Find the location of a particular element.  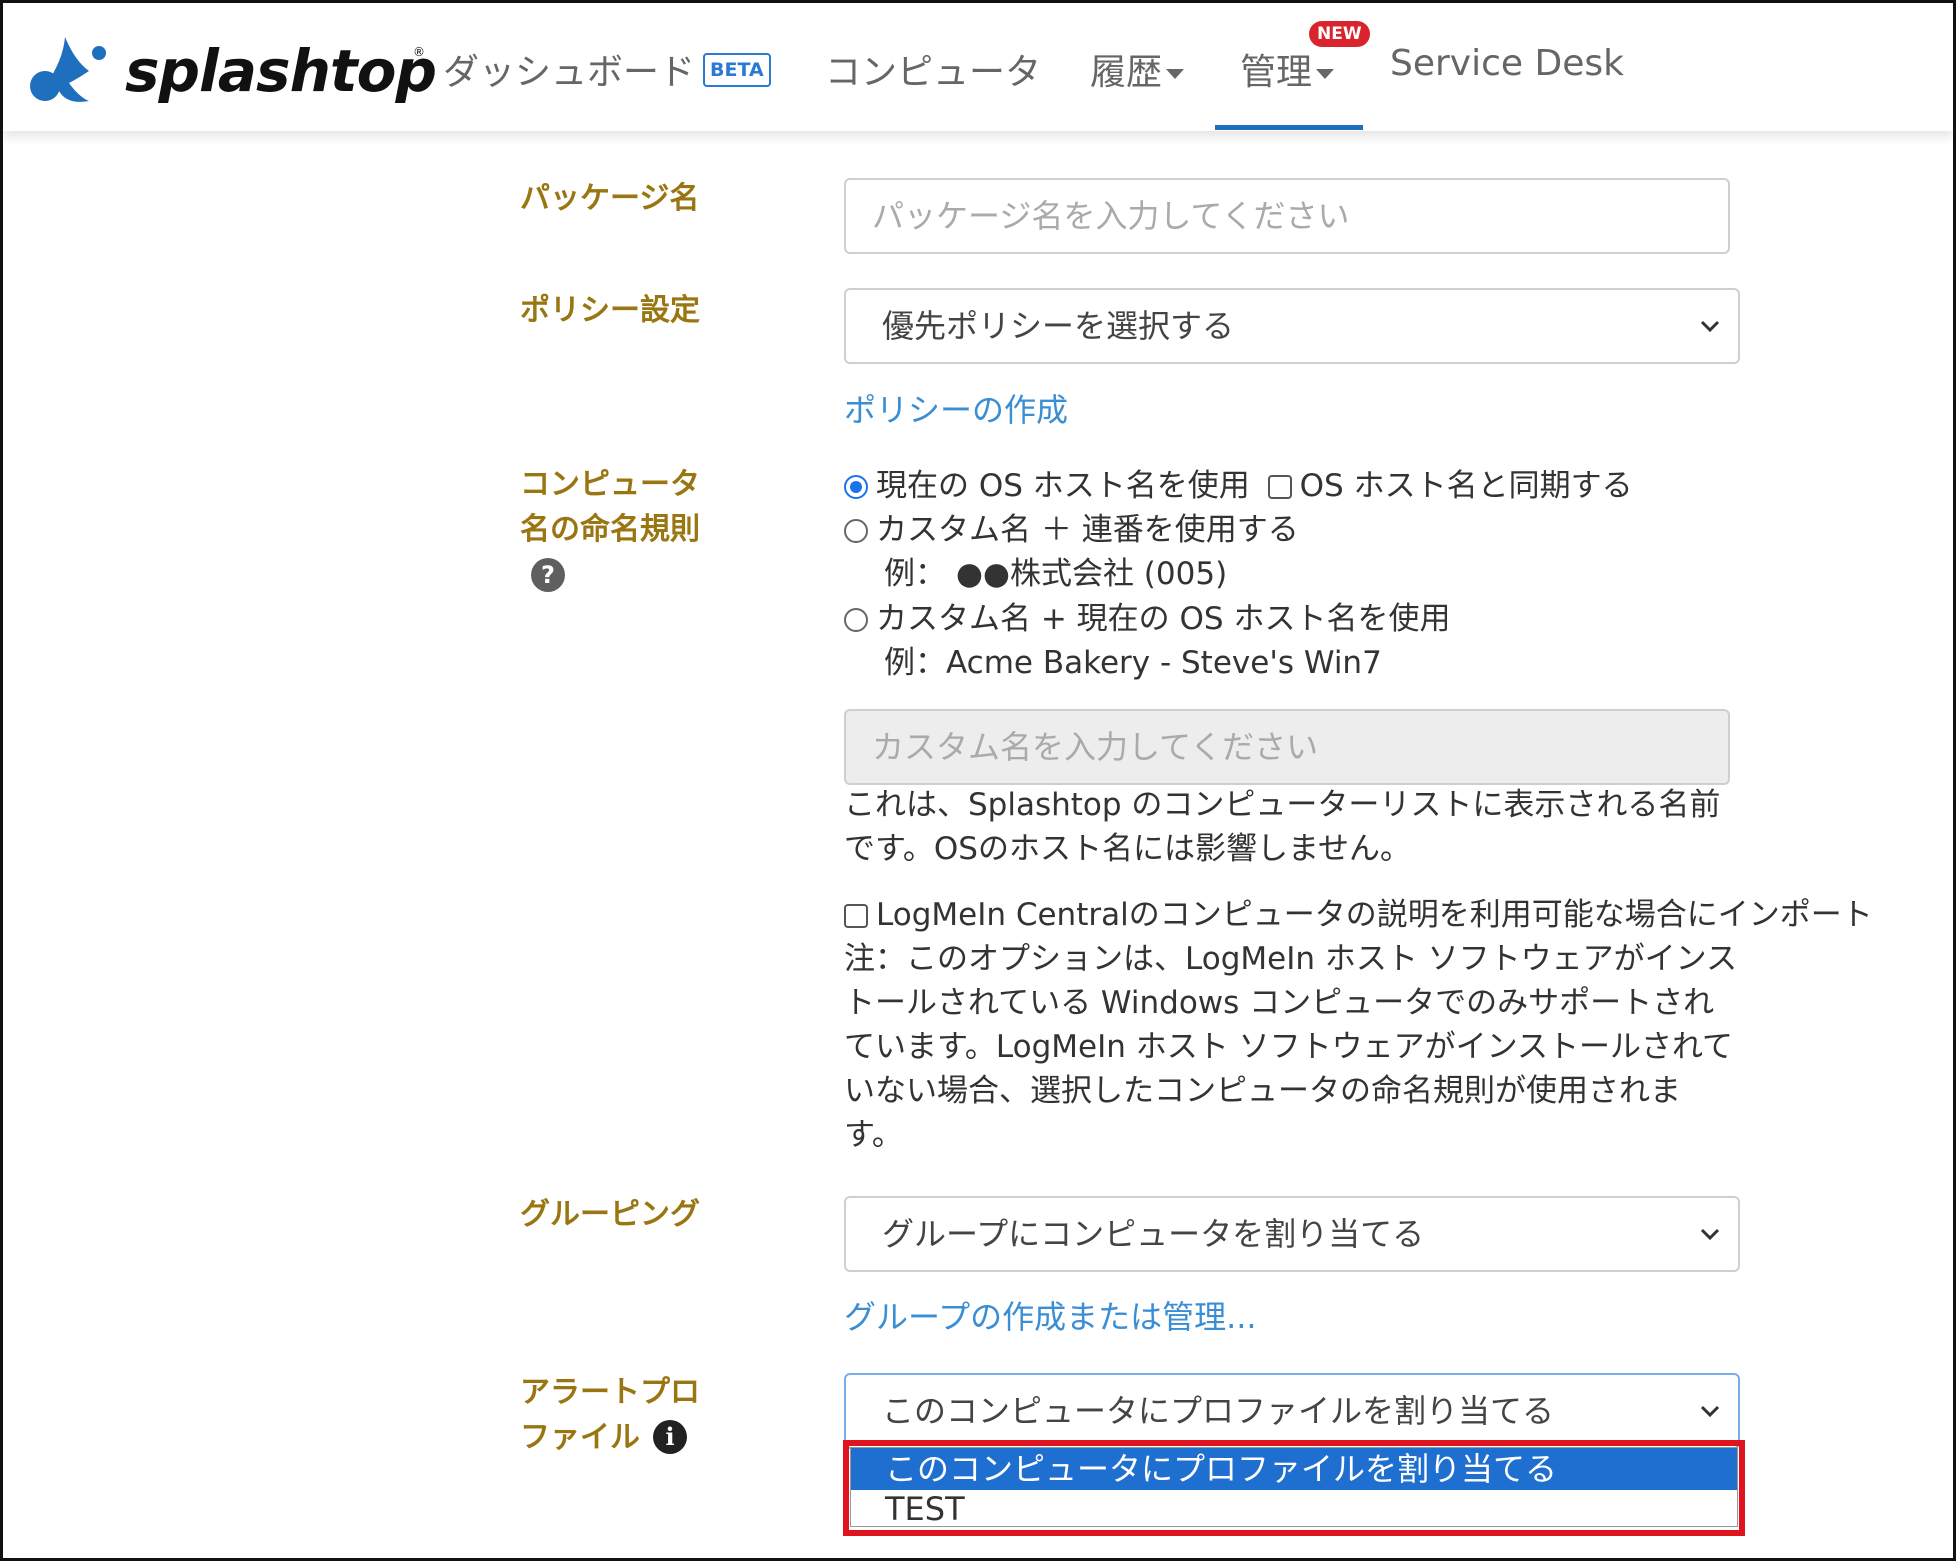

naming-note-line2: です。OSのホスト名には影響しません。 is located at coordinates (1128, 849).